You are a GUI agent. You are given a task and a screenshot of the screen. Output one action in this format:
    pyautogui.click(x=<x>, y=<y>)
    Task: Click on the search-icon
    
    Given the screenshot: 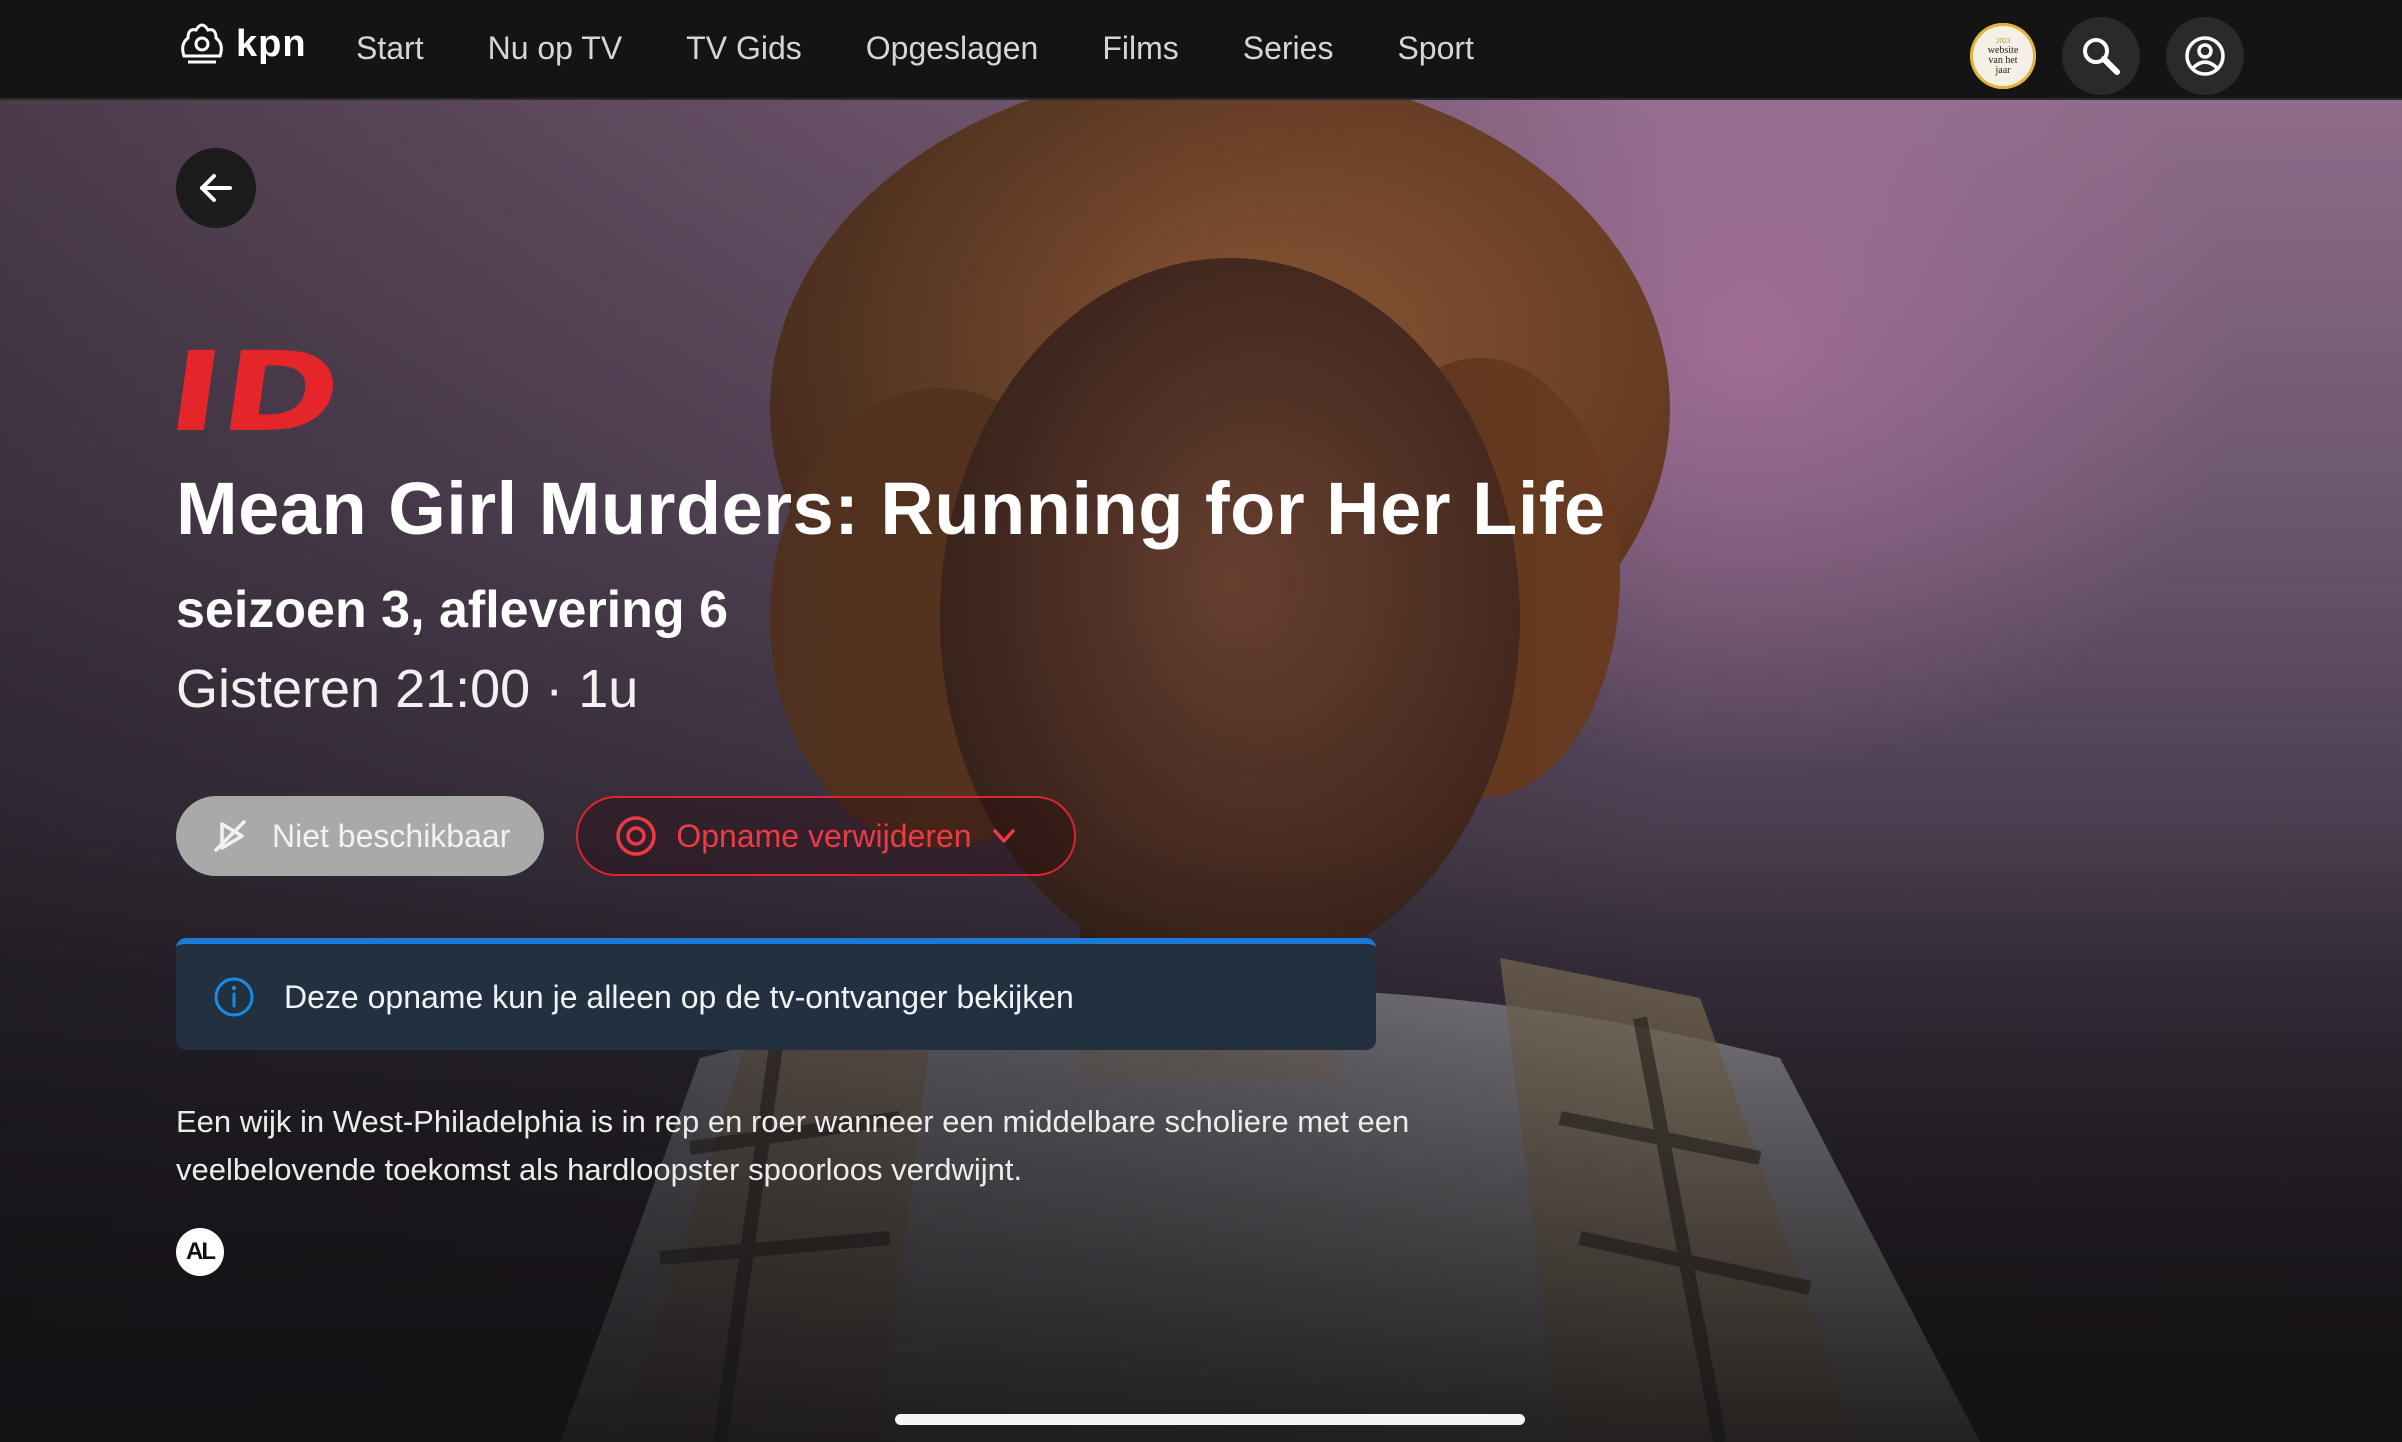 What is the action you would take?
    pyautogui.click(x=2101, y=56)
    